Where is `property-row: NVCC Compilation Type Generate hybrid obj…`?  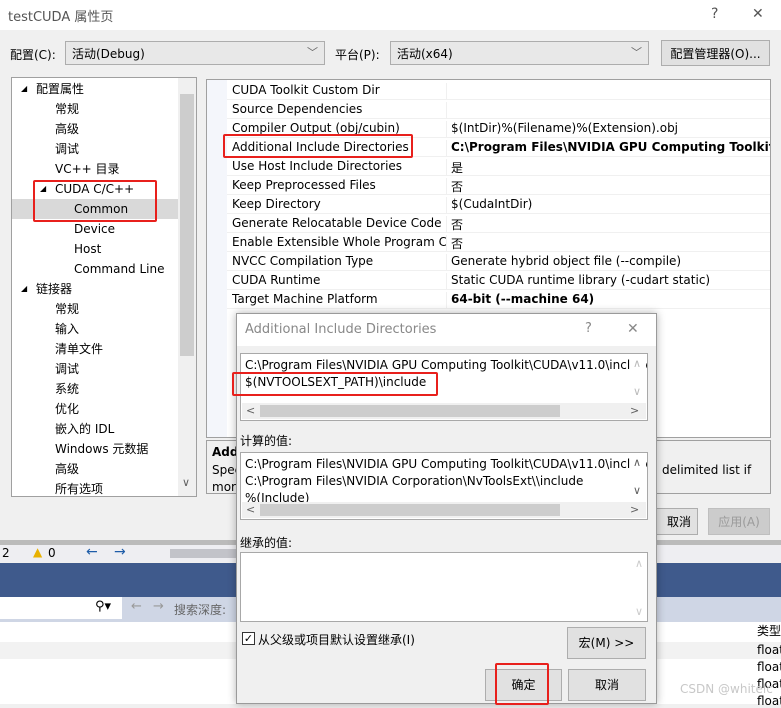
property-row: NVCC Compilation Type Generate hybrid obj… is located at coordinates (498, 261).